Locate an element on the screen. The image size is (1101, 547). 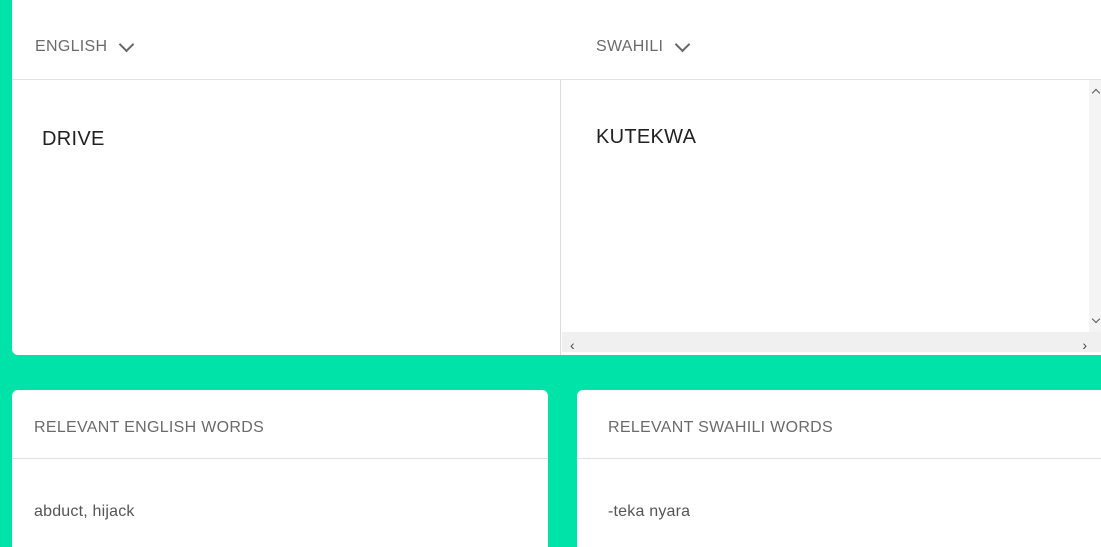
target-language-label: SWAHILI is located at coordinates (630, 46).